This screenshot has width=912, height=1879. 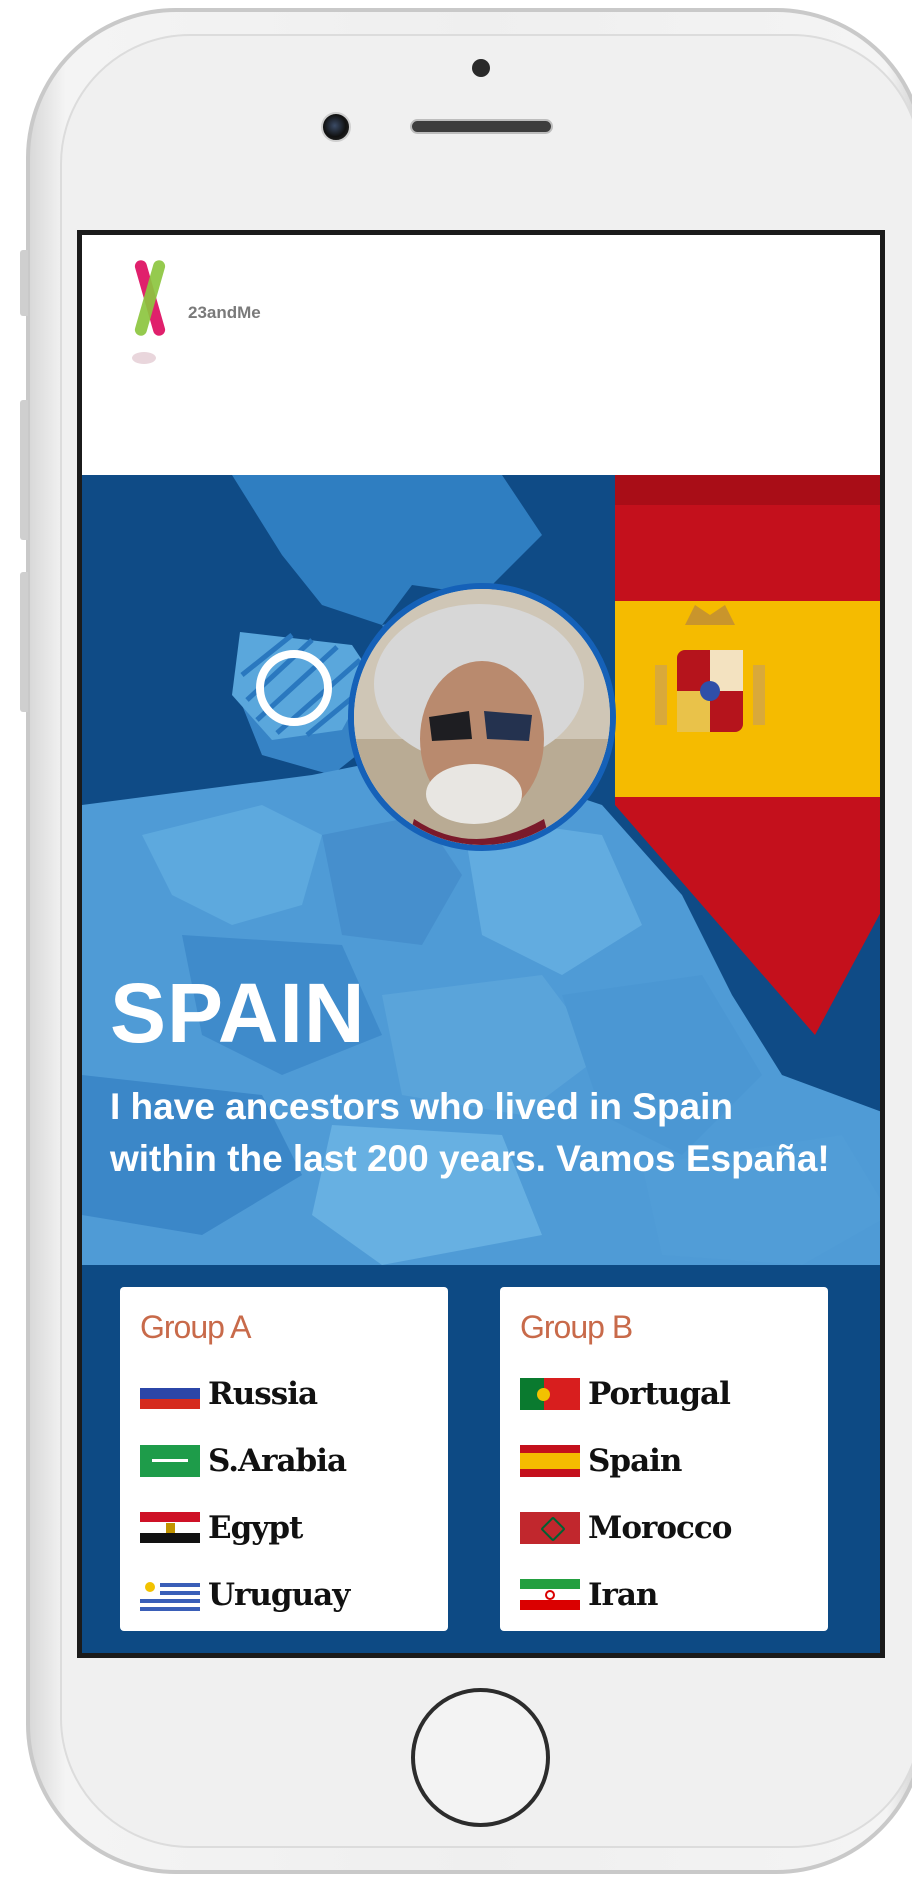 What do you see at coordinates (255, 1527) in the screenshot?
I see `team-name: Egypt` at bounding box center [255, 1527].